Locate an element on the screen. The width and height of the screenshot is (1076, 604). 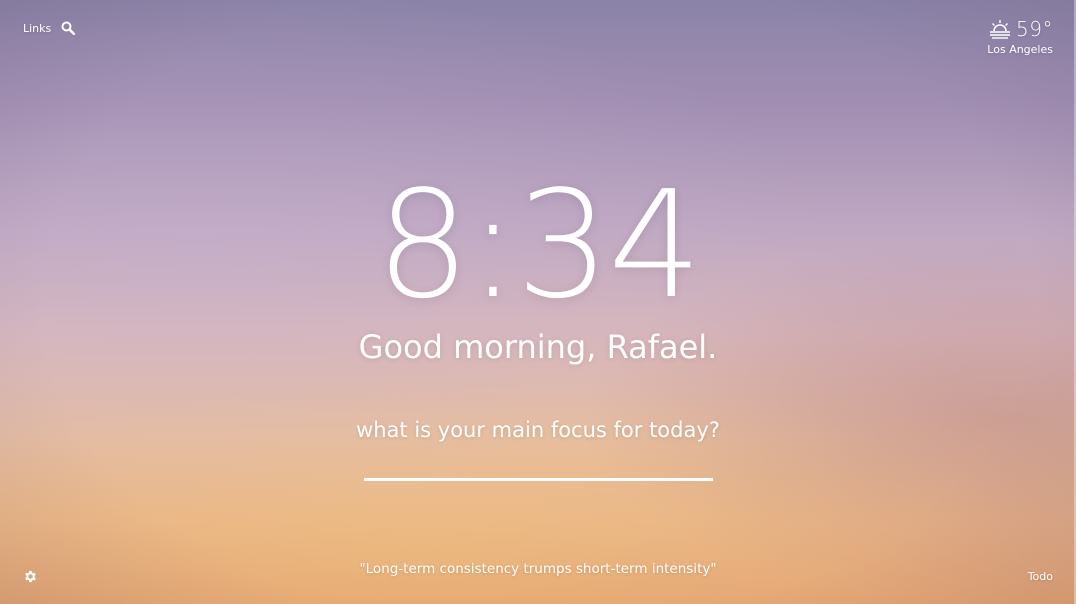
focus-input is located at coordinates (538, 464).